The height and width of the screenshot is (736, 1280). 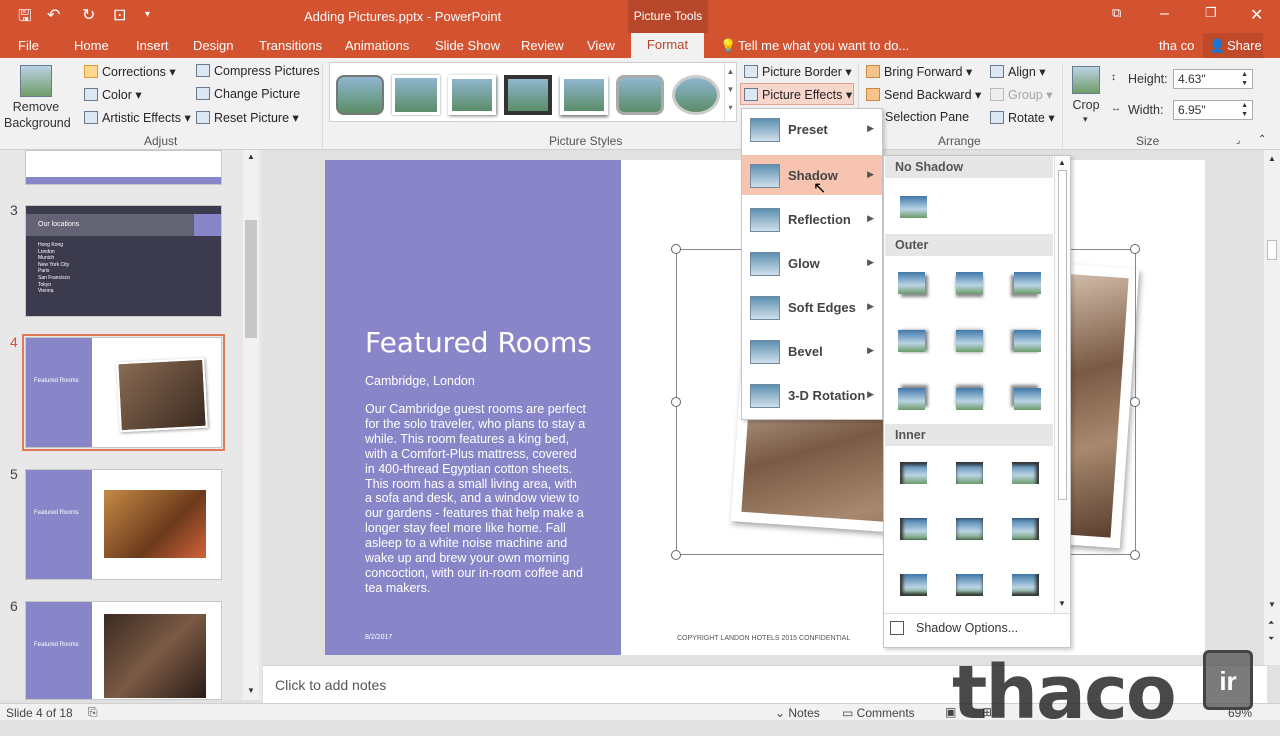 What do you see at coordinates (251, 425) in the screenshot?
I see `thumbnails-scrollbar: ▲ ▼` at bounding box center [251, 425].